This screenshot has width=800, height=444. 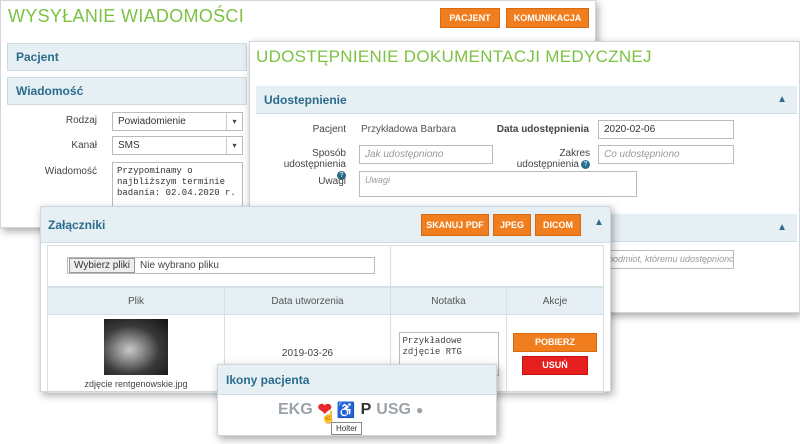 I want to click on share-date-label: Data udostępnienia, so click(x=542, y=129).